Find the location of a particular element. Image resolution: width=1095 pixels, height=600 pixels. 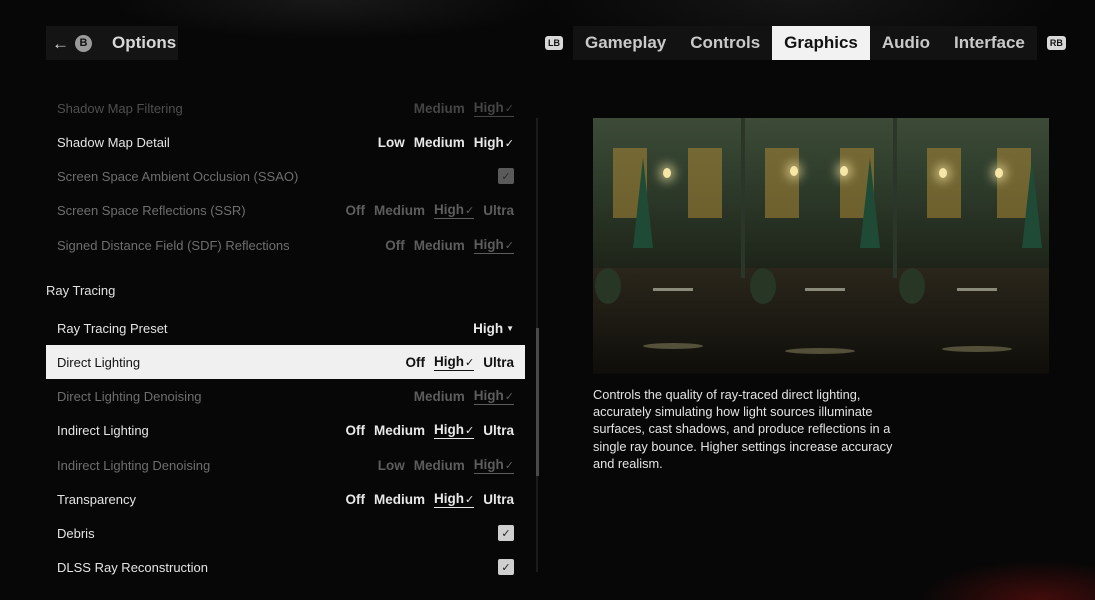

section-header-ray-tracing: Ray Tracing is located at coordinates (81, 290).